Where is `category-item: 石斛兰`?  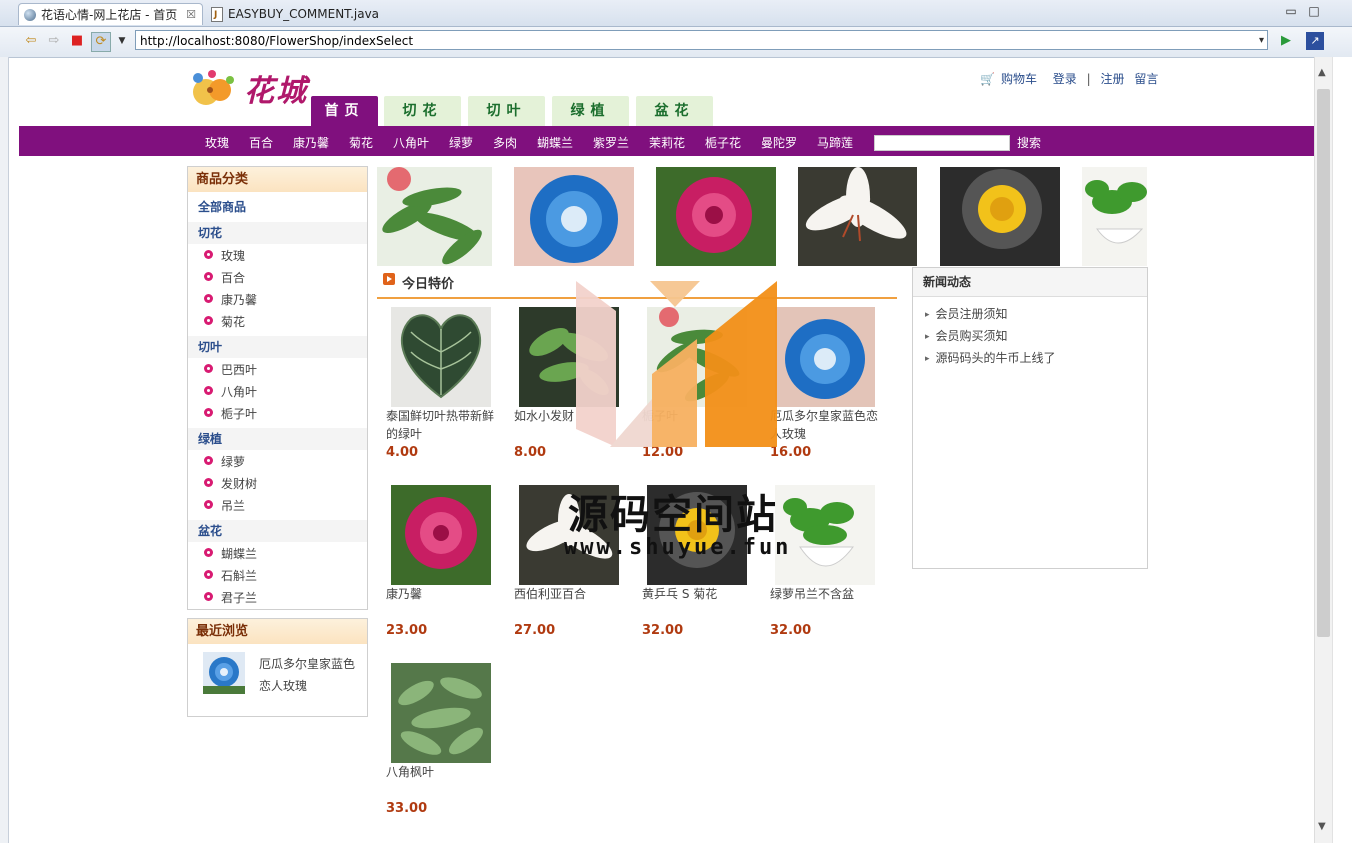
category-item: 石斛兰 is located at coordinates (230, 576).